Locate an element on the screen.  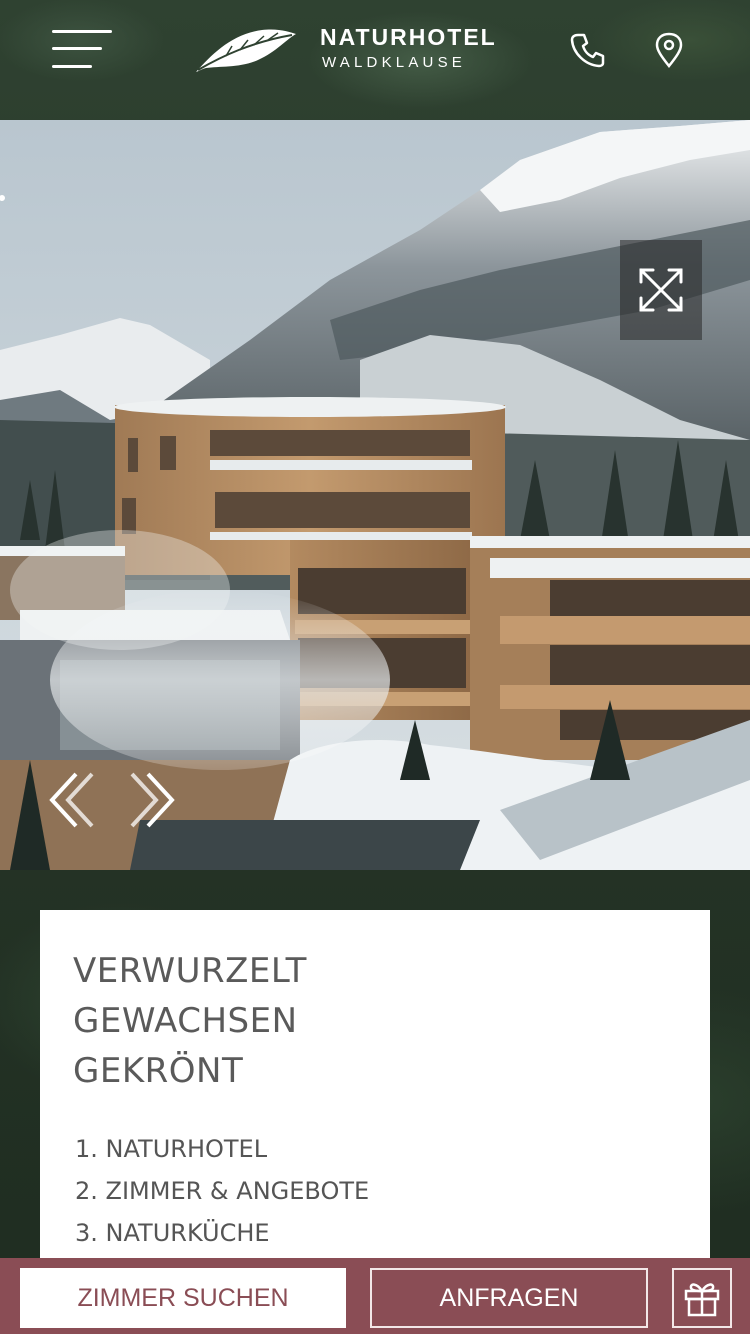
site-header: NATURHOTEL WALDKLAUSE is located at coordinates (375, 60).